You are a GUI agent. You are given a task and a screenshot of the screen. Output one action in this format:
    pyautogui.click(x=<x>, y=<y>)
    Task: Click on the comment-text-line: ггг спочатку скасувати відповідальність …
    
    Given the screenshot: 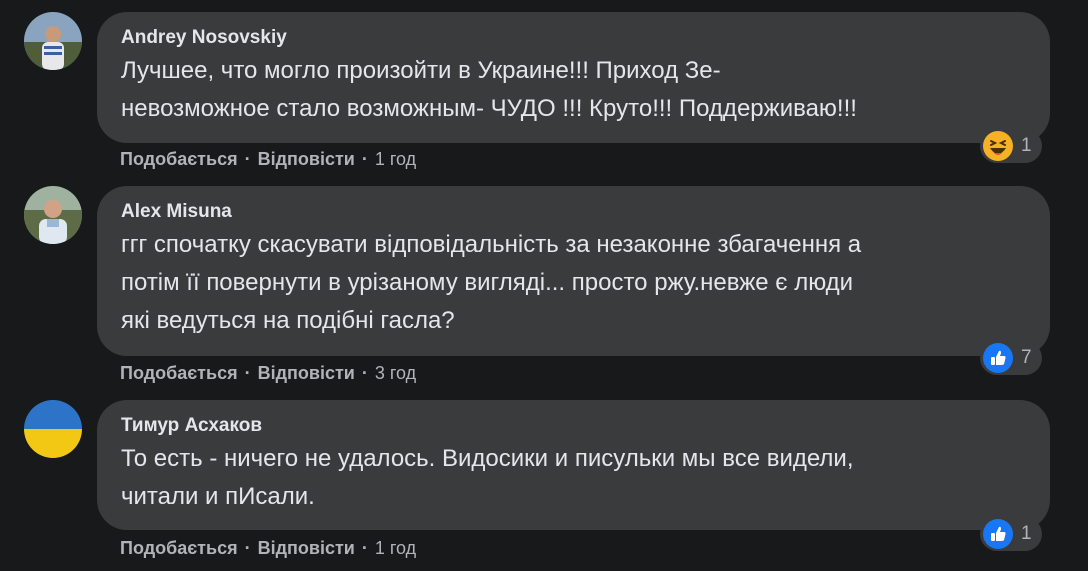 What is the action you would take?
    pyautogui.click(x=491, y=244)
    